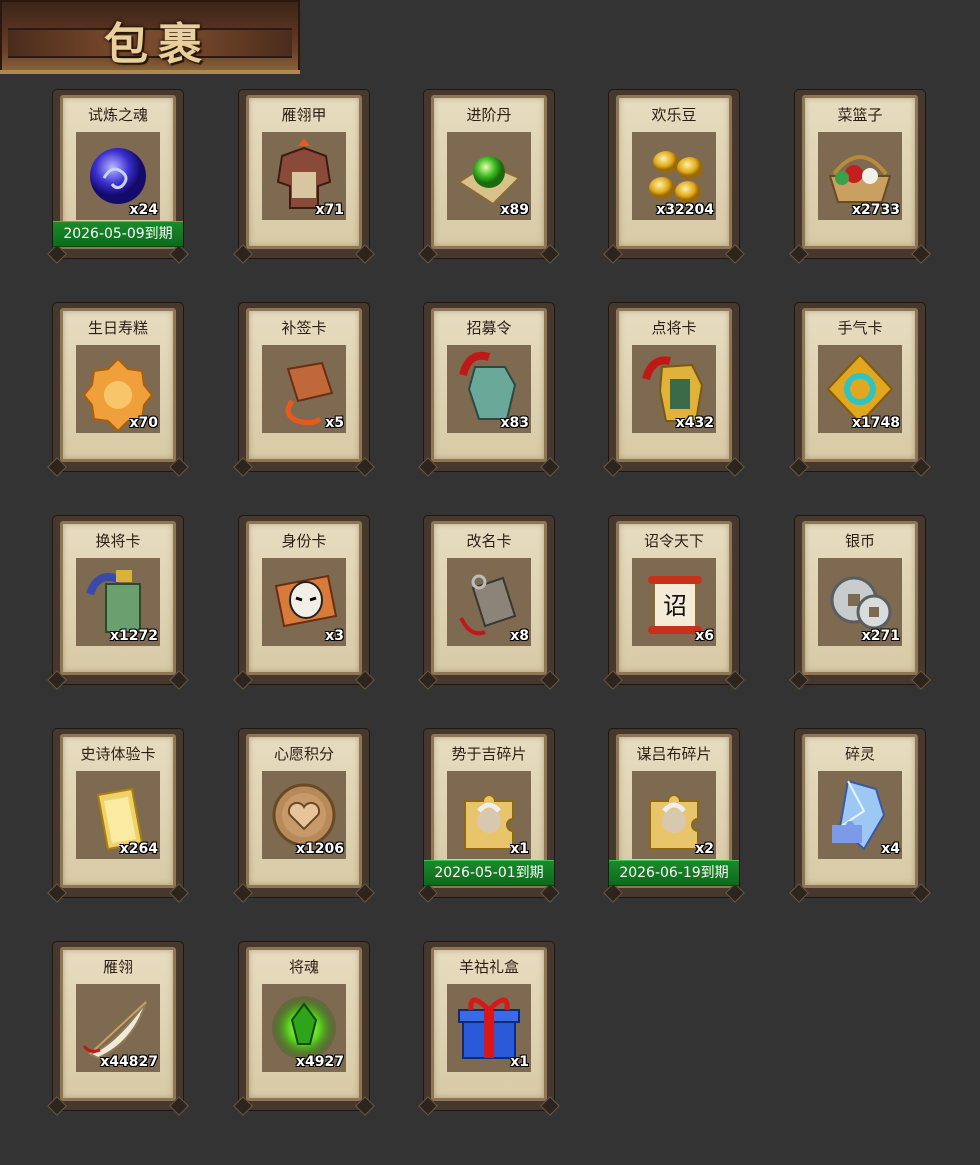 The image size is (980, 1165). I want to click on item-name: 碎灵, so click(859, 754).